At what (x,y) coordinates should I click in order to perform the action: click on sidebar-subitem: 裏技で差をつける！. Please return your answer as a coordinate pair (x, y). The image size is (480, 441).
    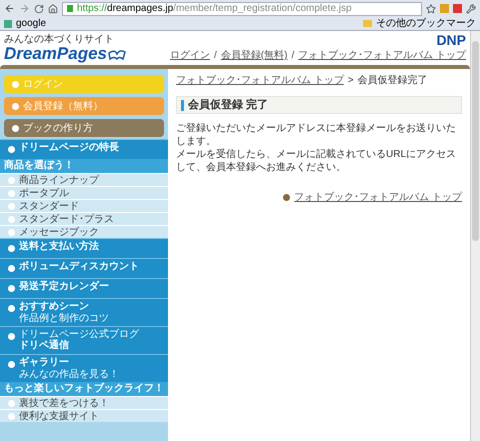
    Looking at the image, I should click on (84, 402).